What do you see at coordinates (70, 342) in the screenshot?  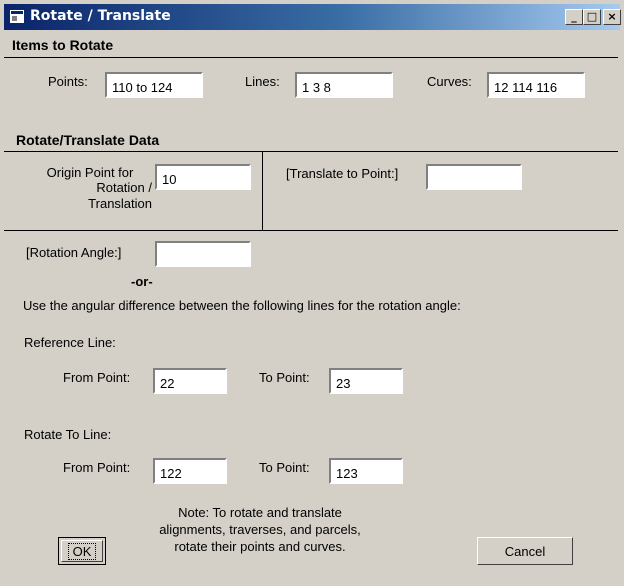 I see `reference-line-label: Reference Line:` at bounding box center [70, 342].